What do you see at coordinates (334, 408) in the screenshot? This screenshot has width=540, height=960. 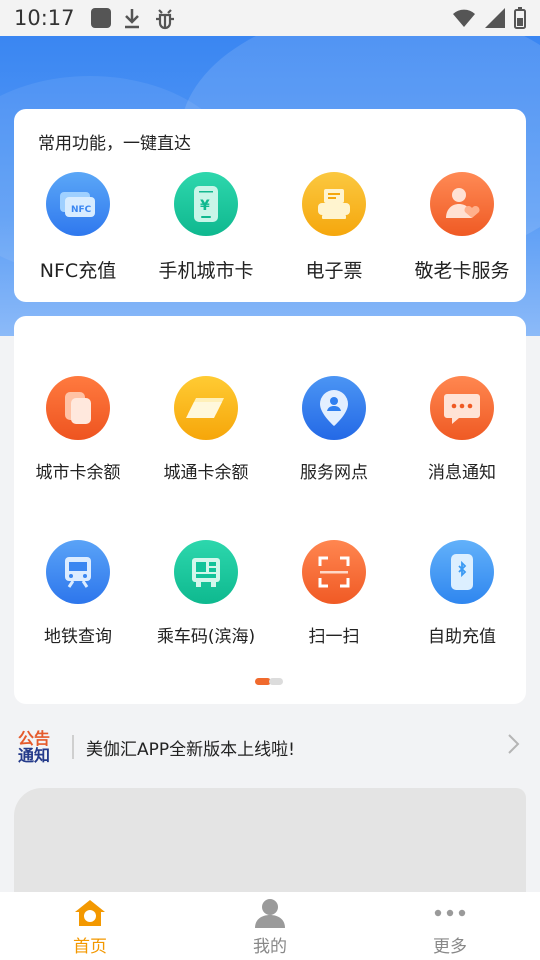 I see `location-person-icon` at bounding box center [334, 408].